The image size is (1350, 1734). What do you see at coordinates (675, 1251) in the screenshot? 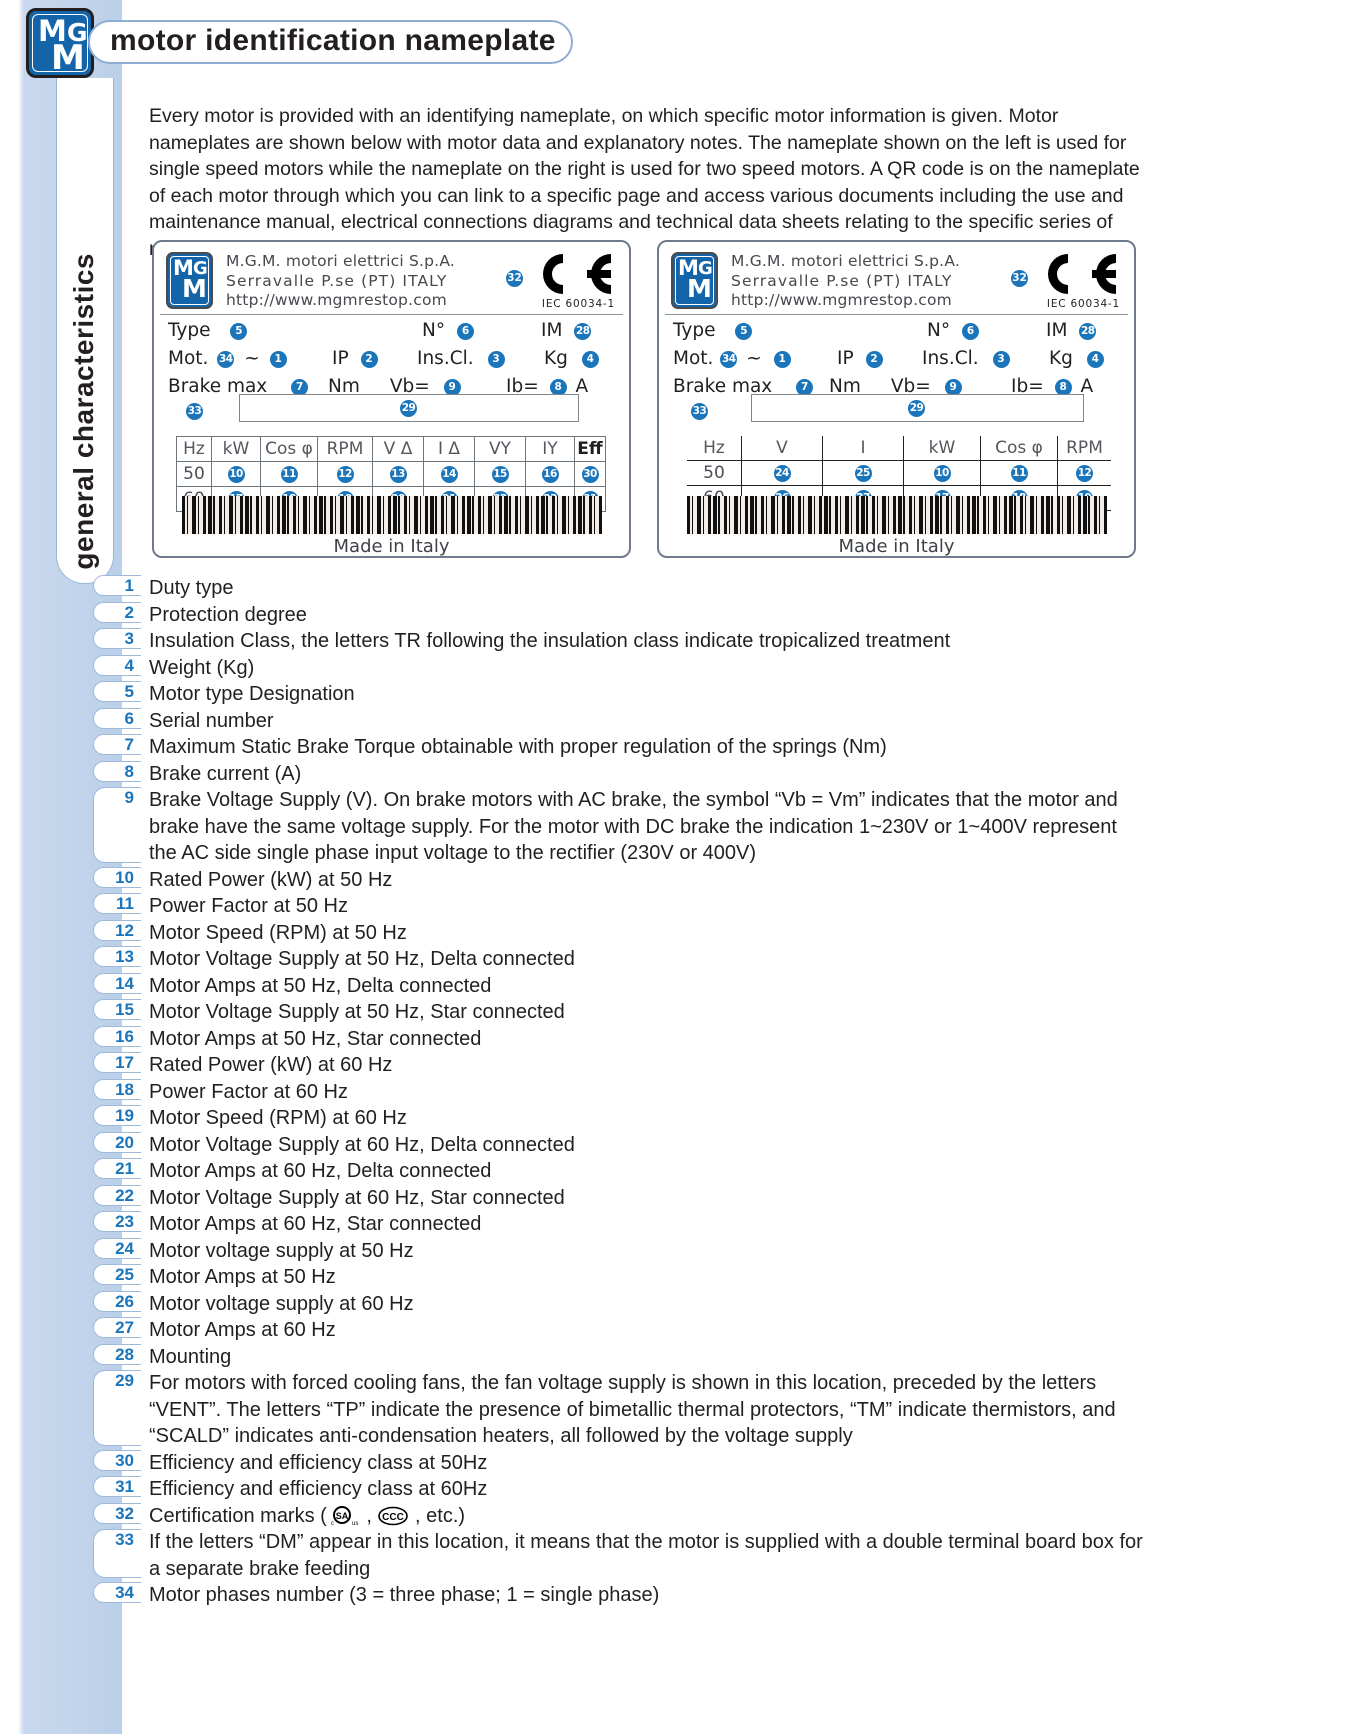
I see `legend-item: 24 Motor voltage supply at 50 Hz` at bounding box center [675, 1251].